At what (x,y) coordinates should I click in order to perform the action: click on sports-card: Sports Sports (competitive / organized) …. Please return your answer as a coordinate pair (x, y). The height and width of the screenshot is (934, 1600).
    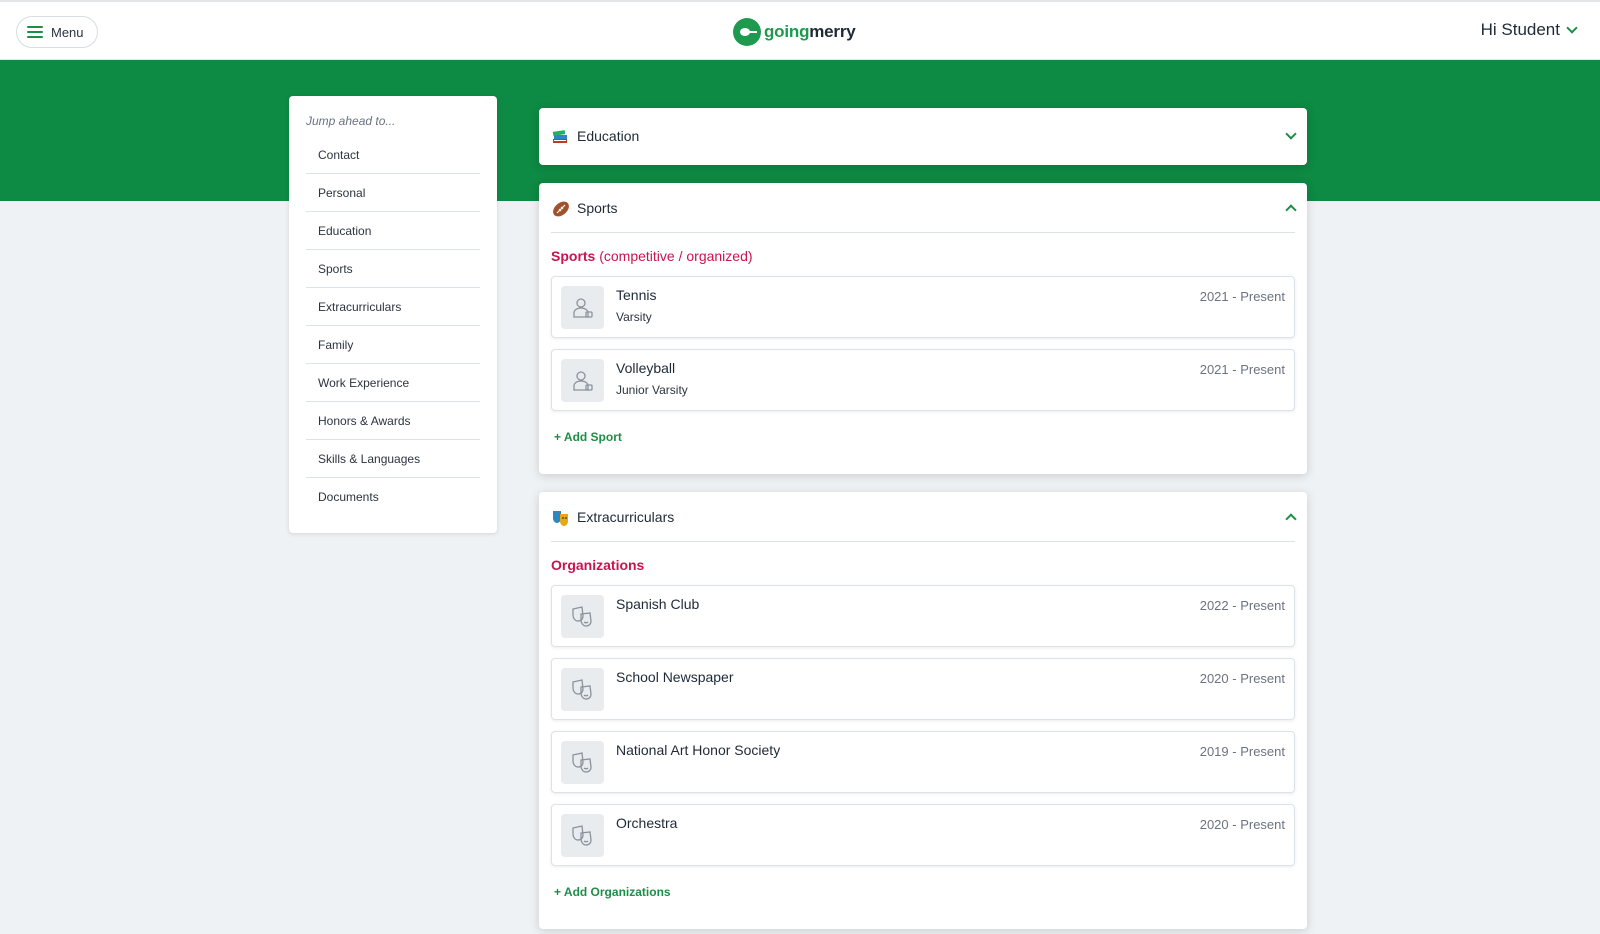
    Looking at the image, I should click on (923, 328).